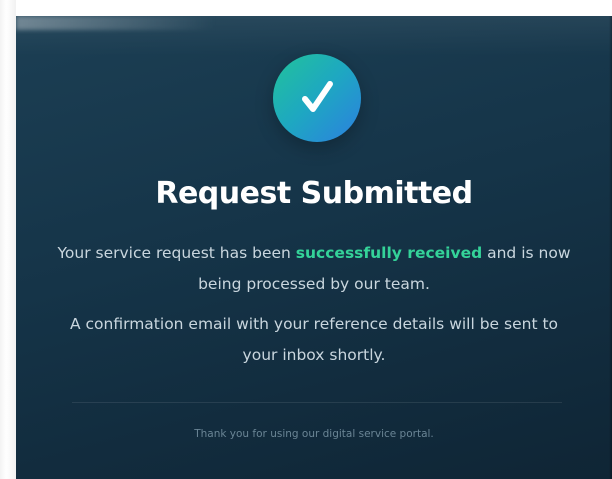  What do you see at coordinates (317, 402) in the screenshot?
I see `divider` at bounding box center [317, 402].